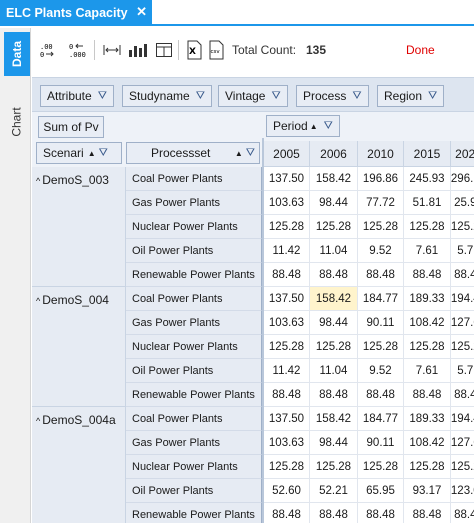 Image resolution: width=474 pixels, height=523 pixels. Describe the element at coordinates (17, 54) in the screenshot. I see `tab-data: Data` at that location.